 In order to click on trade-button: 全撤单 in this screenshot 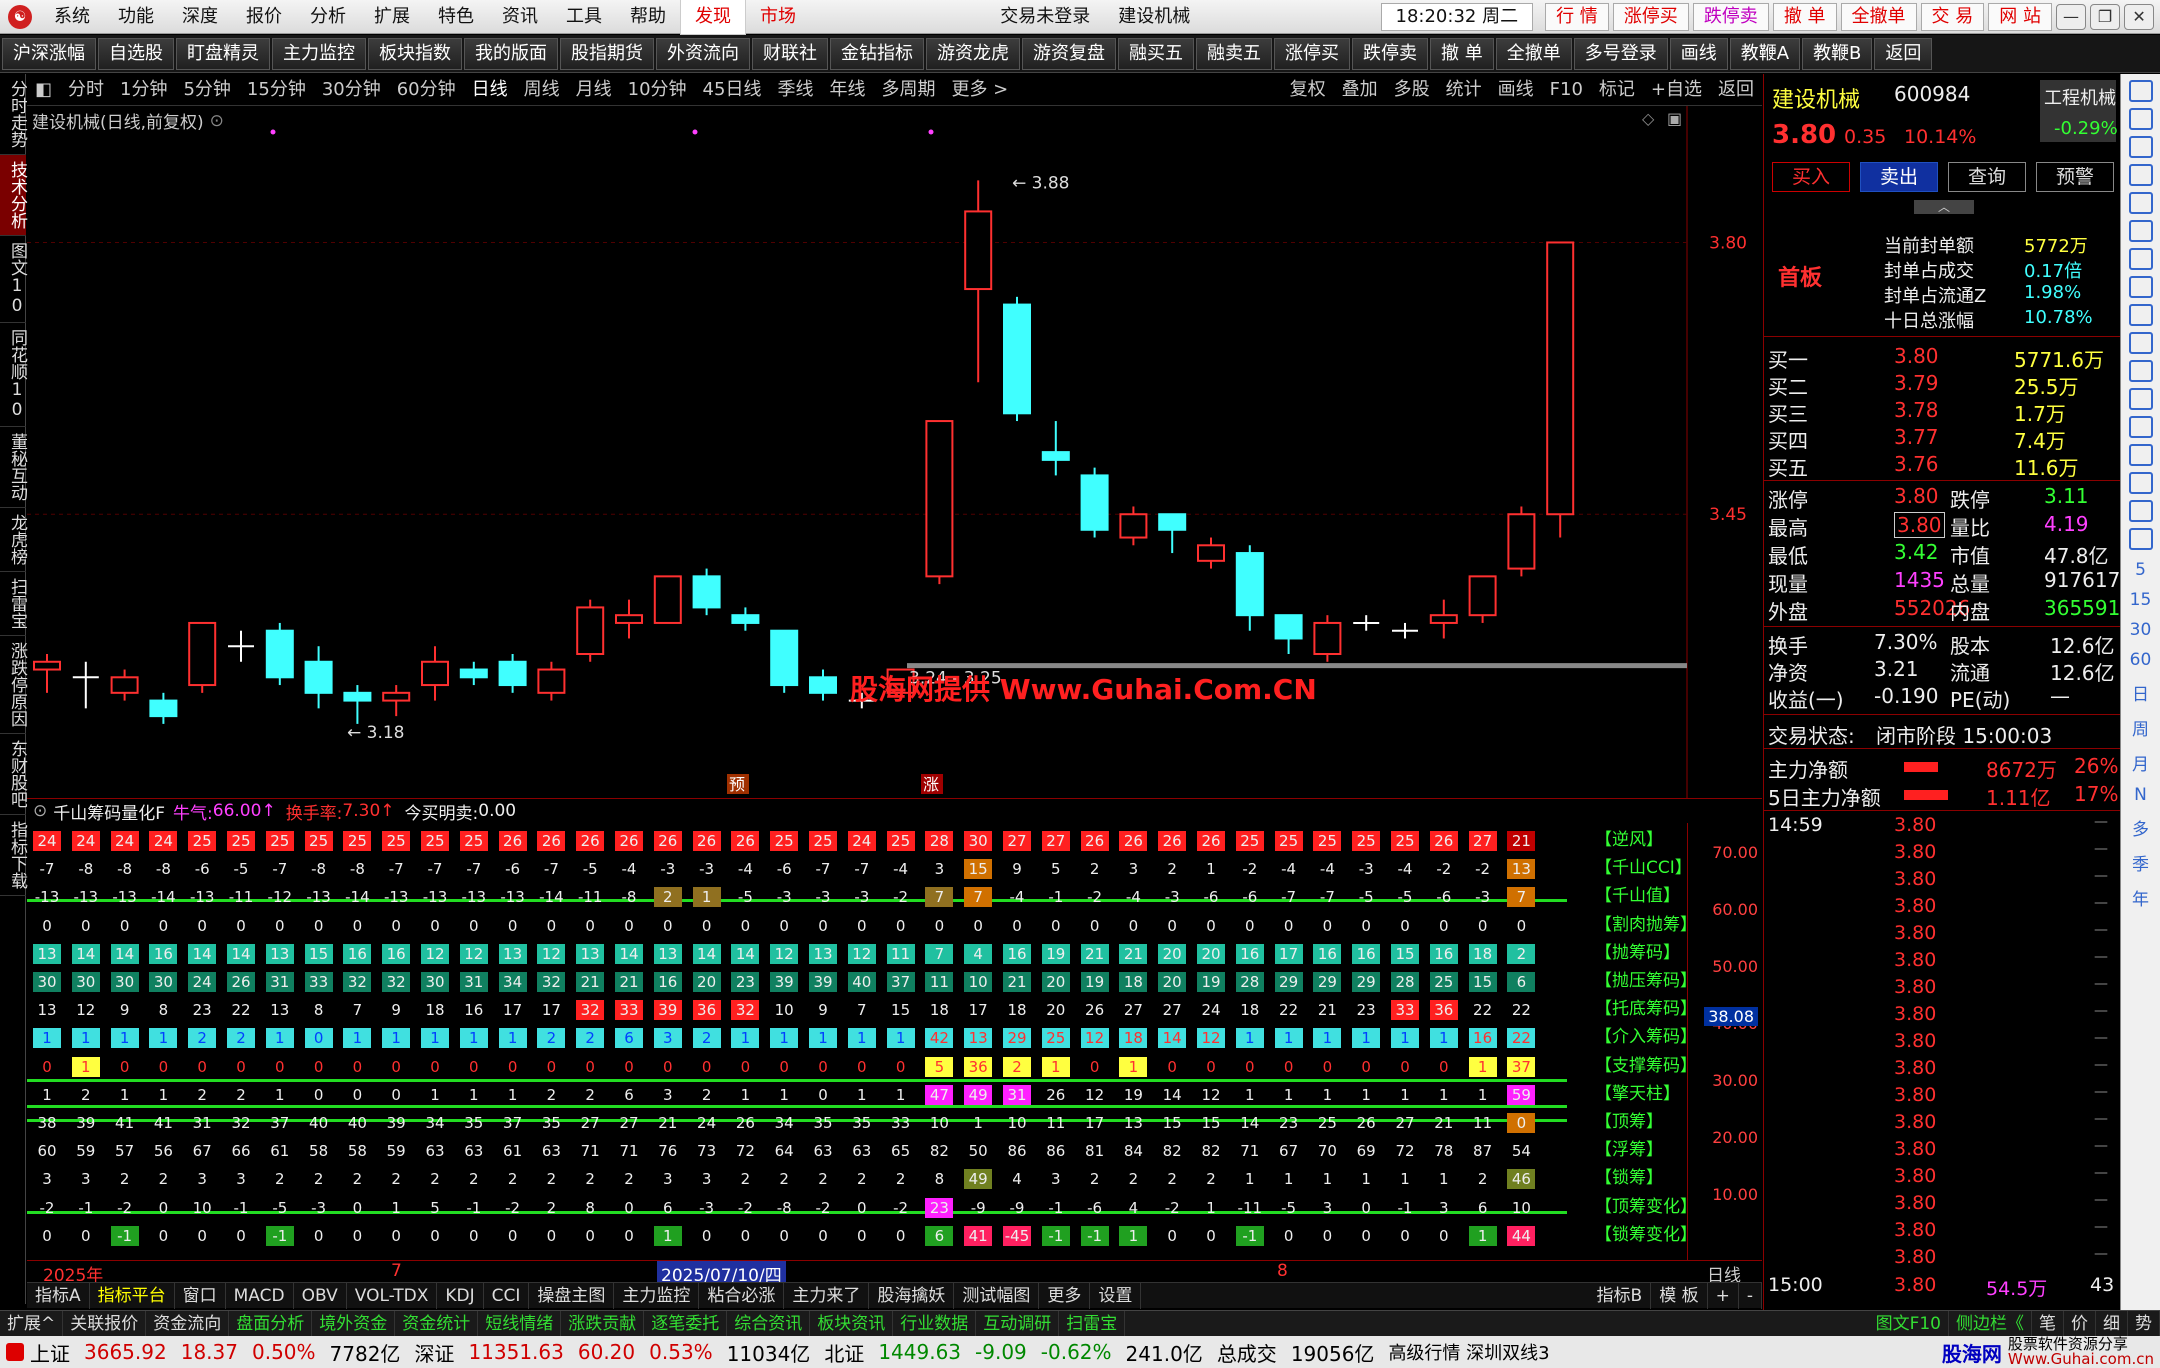, I will do `click(1878, 16)`.